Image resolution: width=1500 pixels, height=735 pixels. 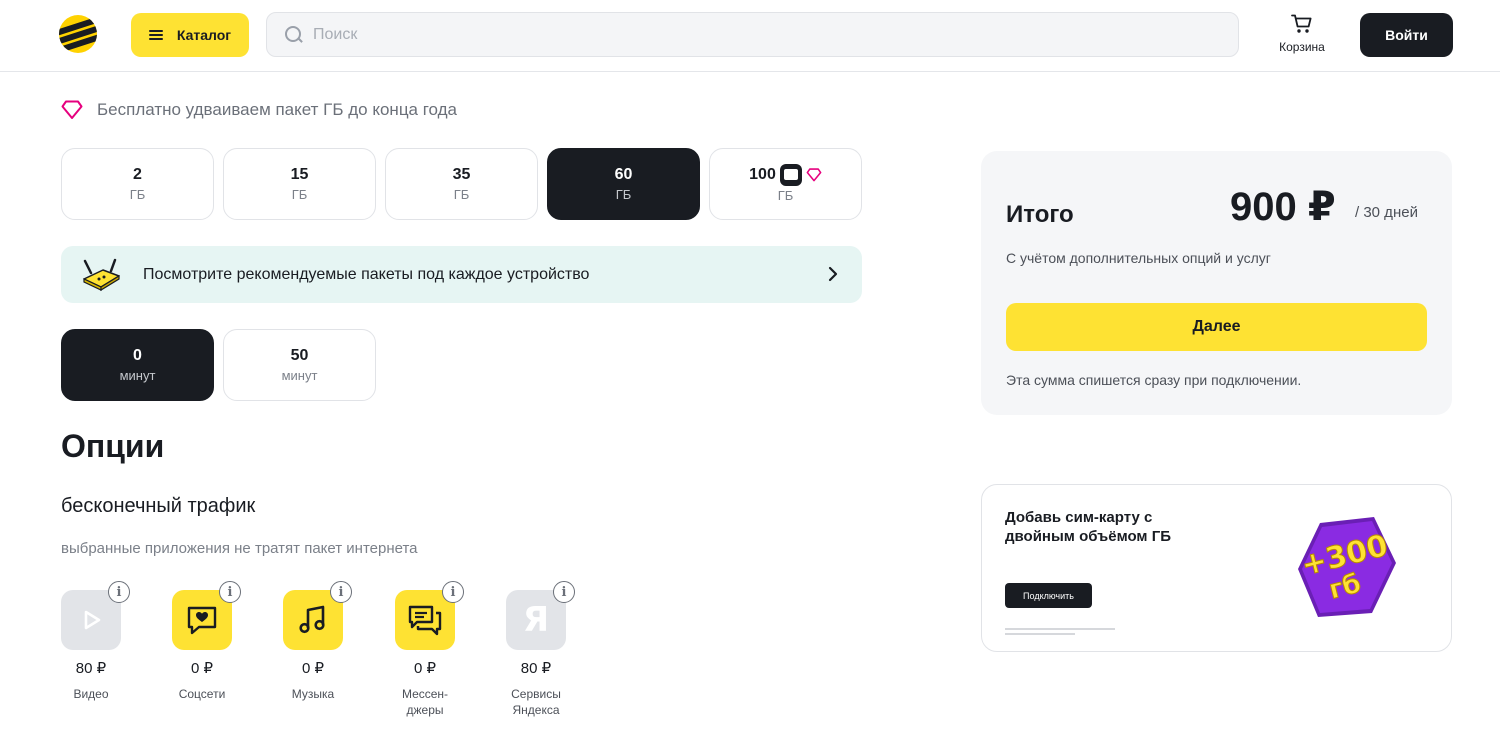 What do you see at coordinates (202, 620) in the screenshot?
I see `heart-chat-icon` at bounding box center [202, 620].